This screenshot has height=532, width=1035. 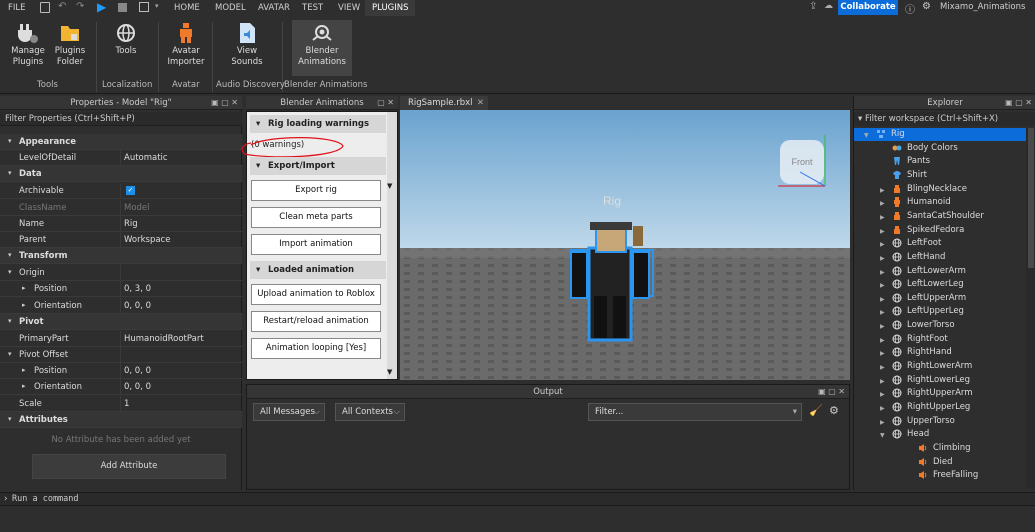 I want to click on tab-plugins: PLUGINS, so click(x=390, y=8).